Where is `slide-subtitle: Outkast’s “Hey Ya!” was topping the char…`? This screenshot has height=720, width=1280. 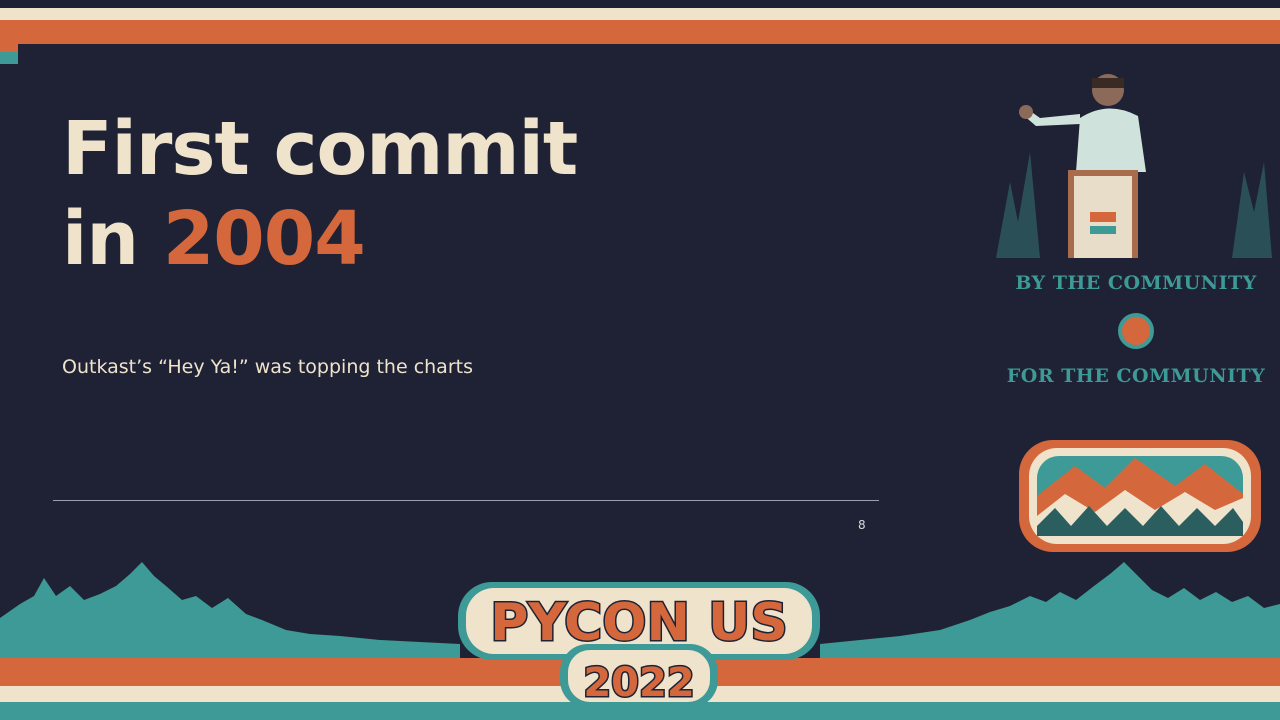
slide-subtitle: Outkast’s “Hey Ya!” was topping the char… is located at coordinates (267, 367).